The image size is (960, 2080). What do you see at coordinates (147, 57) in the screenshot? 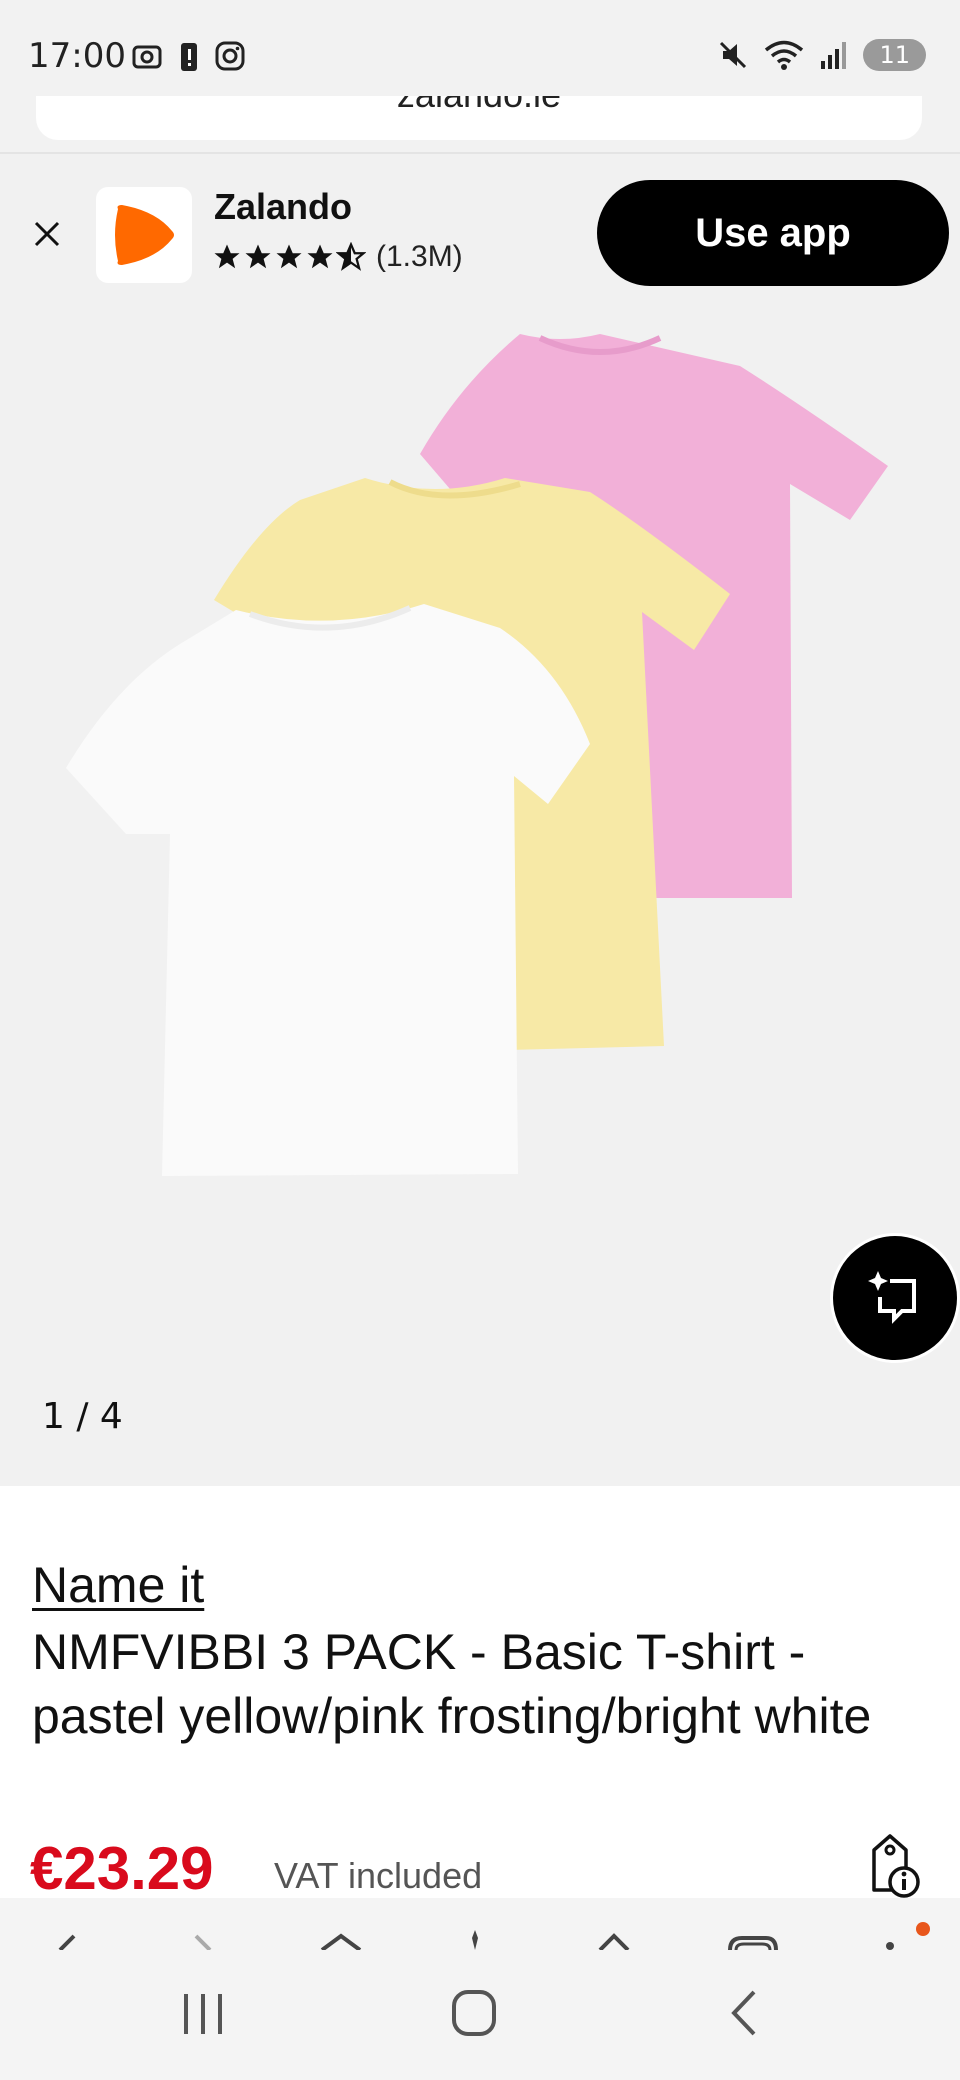
I see `screenshot-icon` at bounding box center [147, 57].